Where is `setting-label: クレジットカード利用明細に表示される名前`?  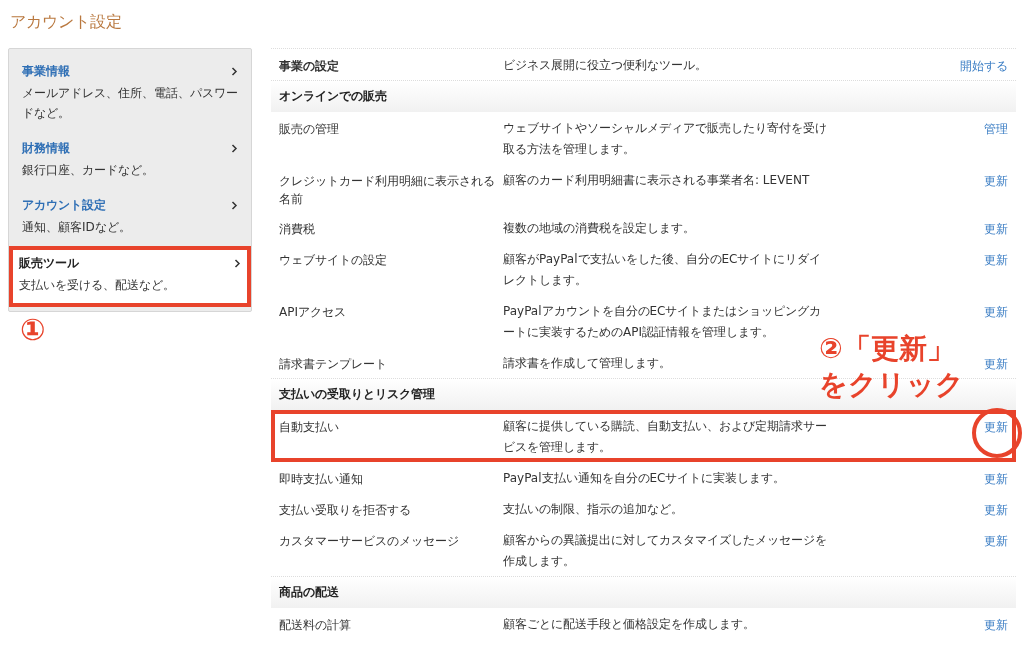 setting-label: クレジットカード利用明細に表示される名前 is located at coordinates (387, 190).